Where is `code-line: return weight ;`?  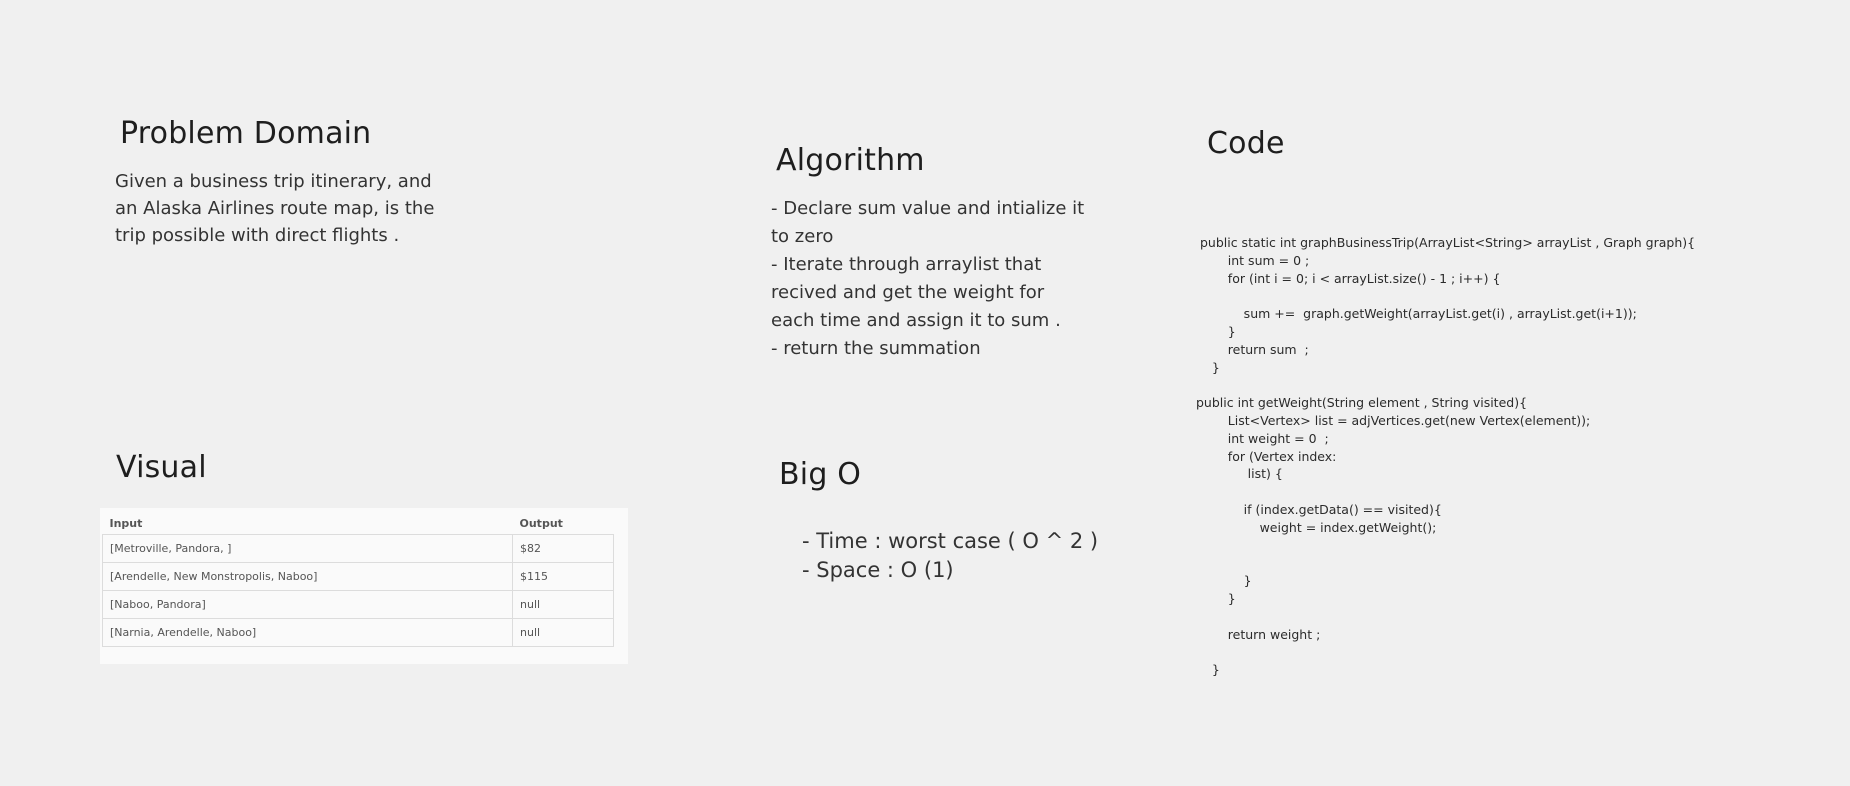 code-line: return weight ; is located at coordinates (1258, 634).